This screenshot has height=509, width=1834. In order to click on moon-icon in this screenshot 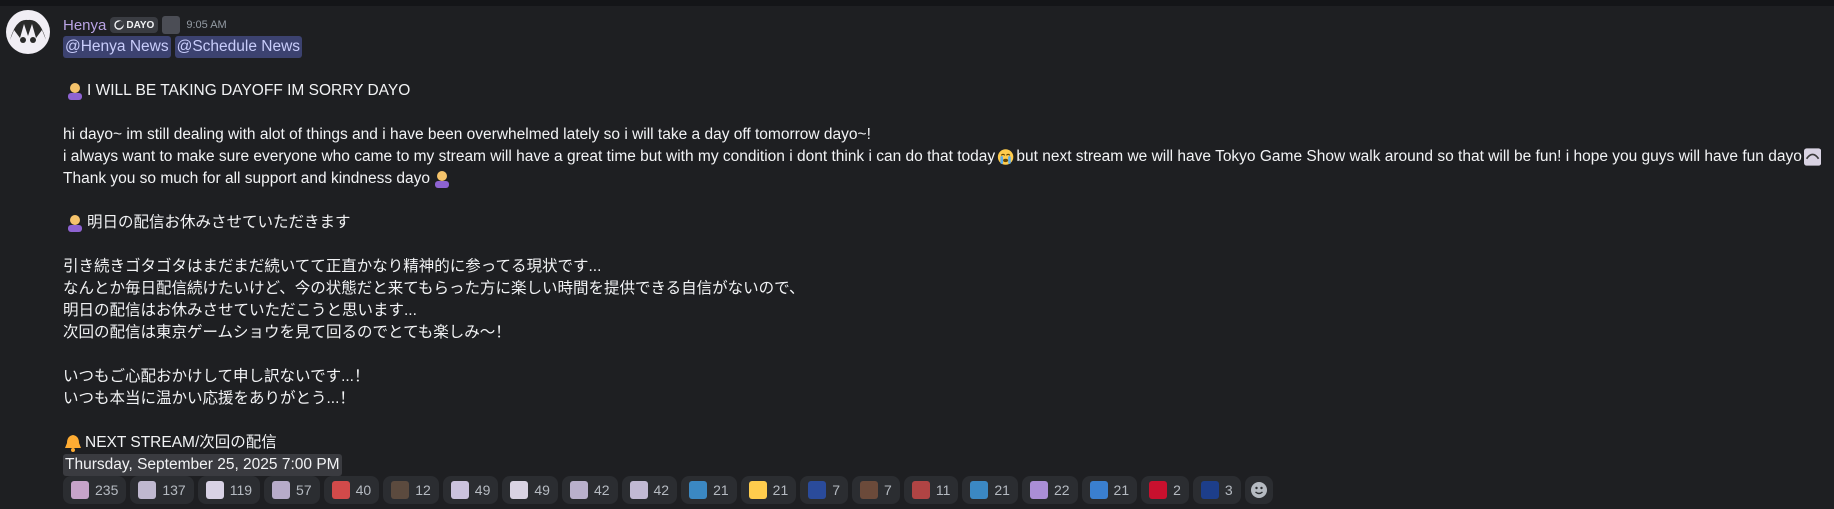, I will do `click(119, 25)`.